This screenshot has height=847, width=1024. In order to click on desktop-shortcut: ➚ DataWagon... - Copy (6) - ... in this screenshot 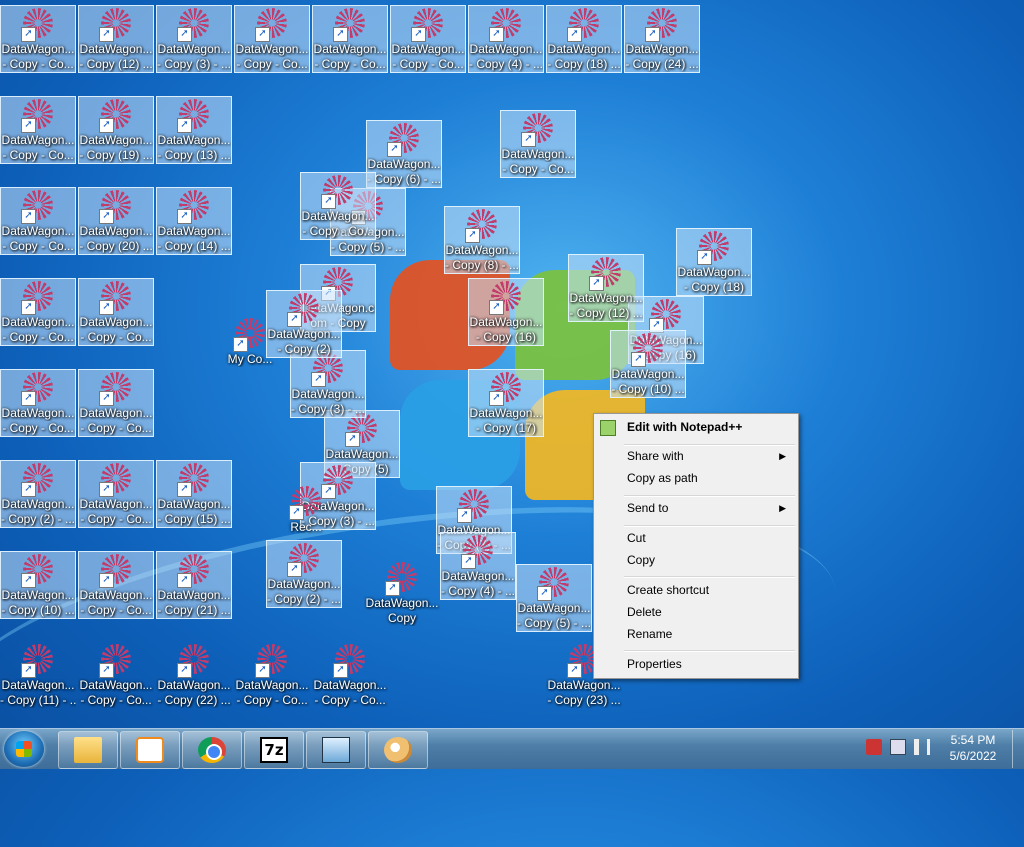, I will do `click(404, 154)`.